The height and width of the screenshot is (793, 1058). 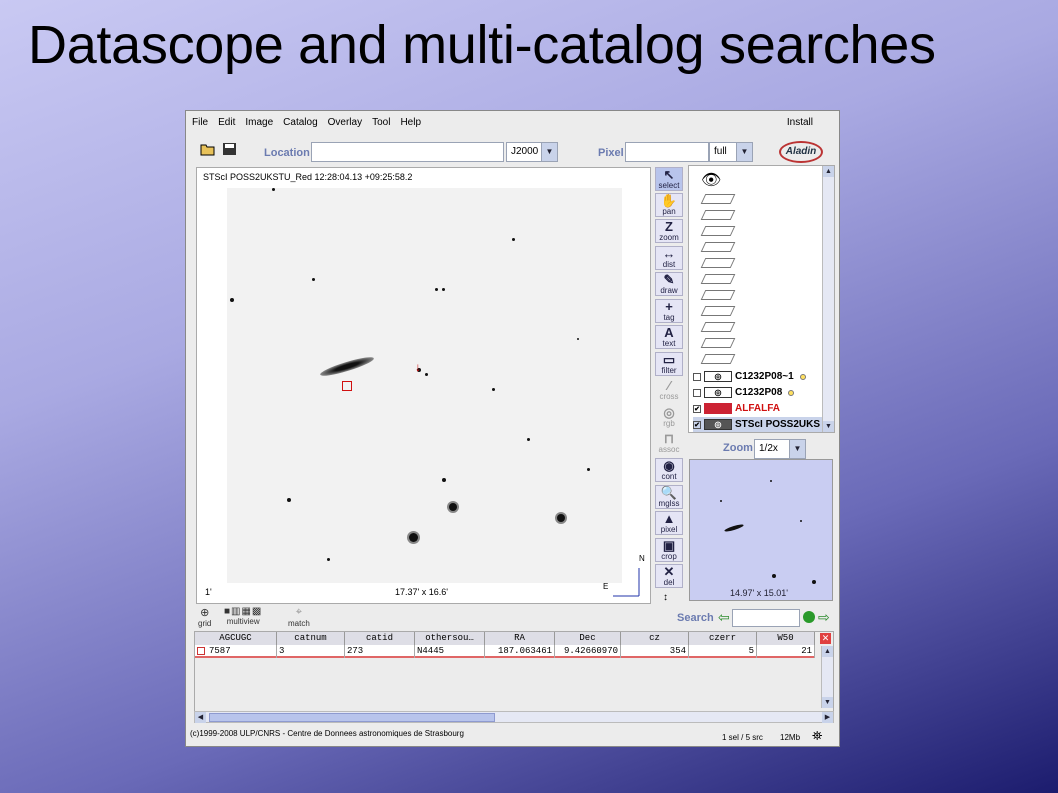 I want to click on save-disk-icon, so click(x=230, y=149).